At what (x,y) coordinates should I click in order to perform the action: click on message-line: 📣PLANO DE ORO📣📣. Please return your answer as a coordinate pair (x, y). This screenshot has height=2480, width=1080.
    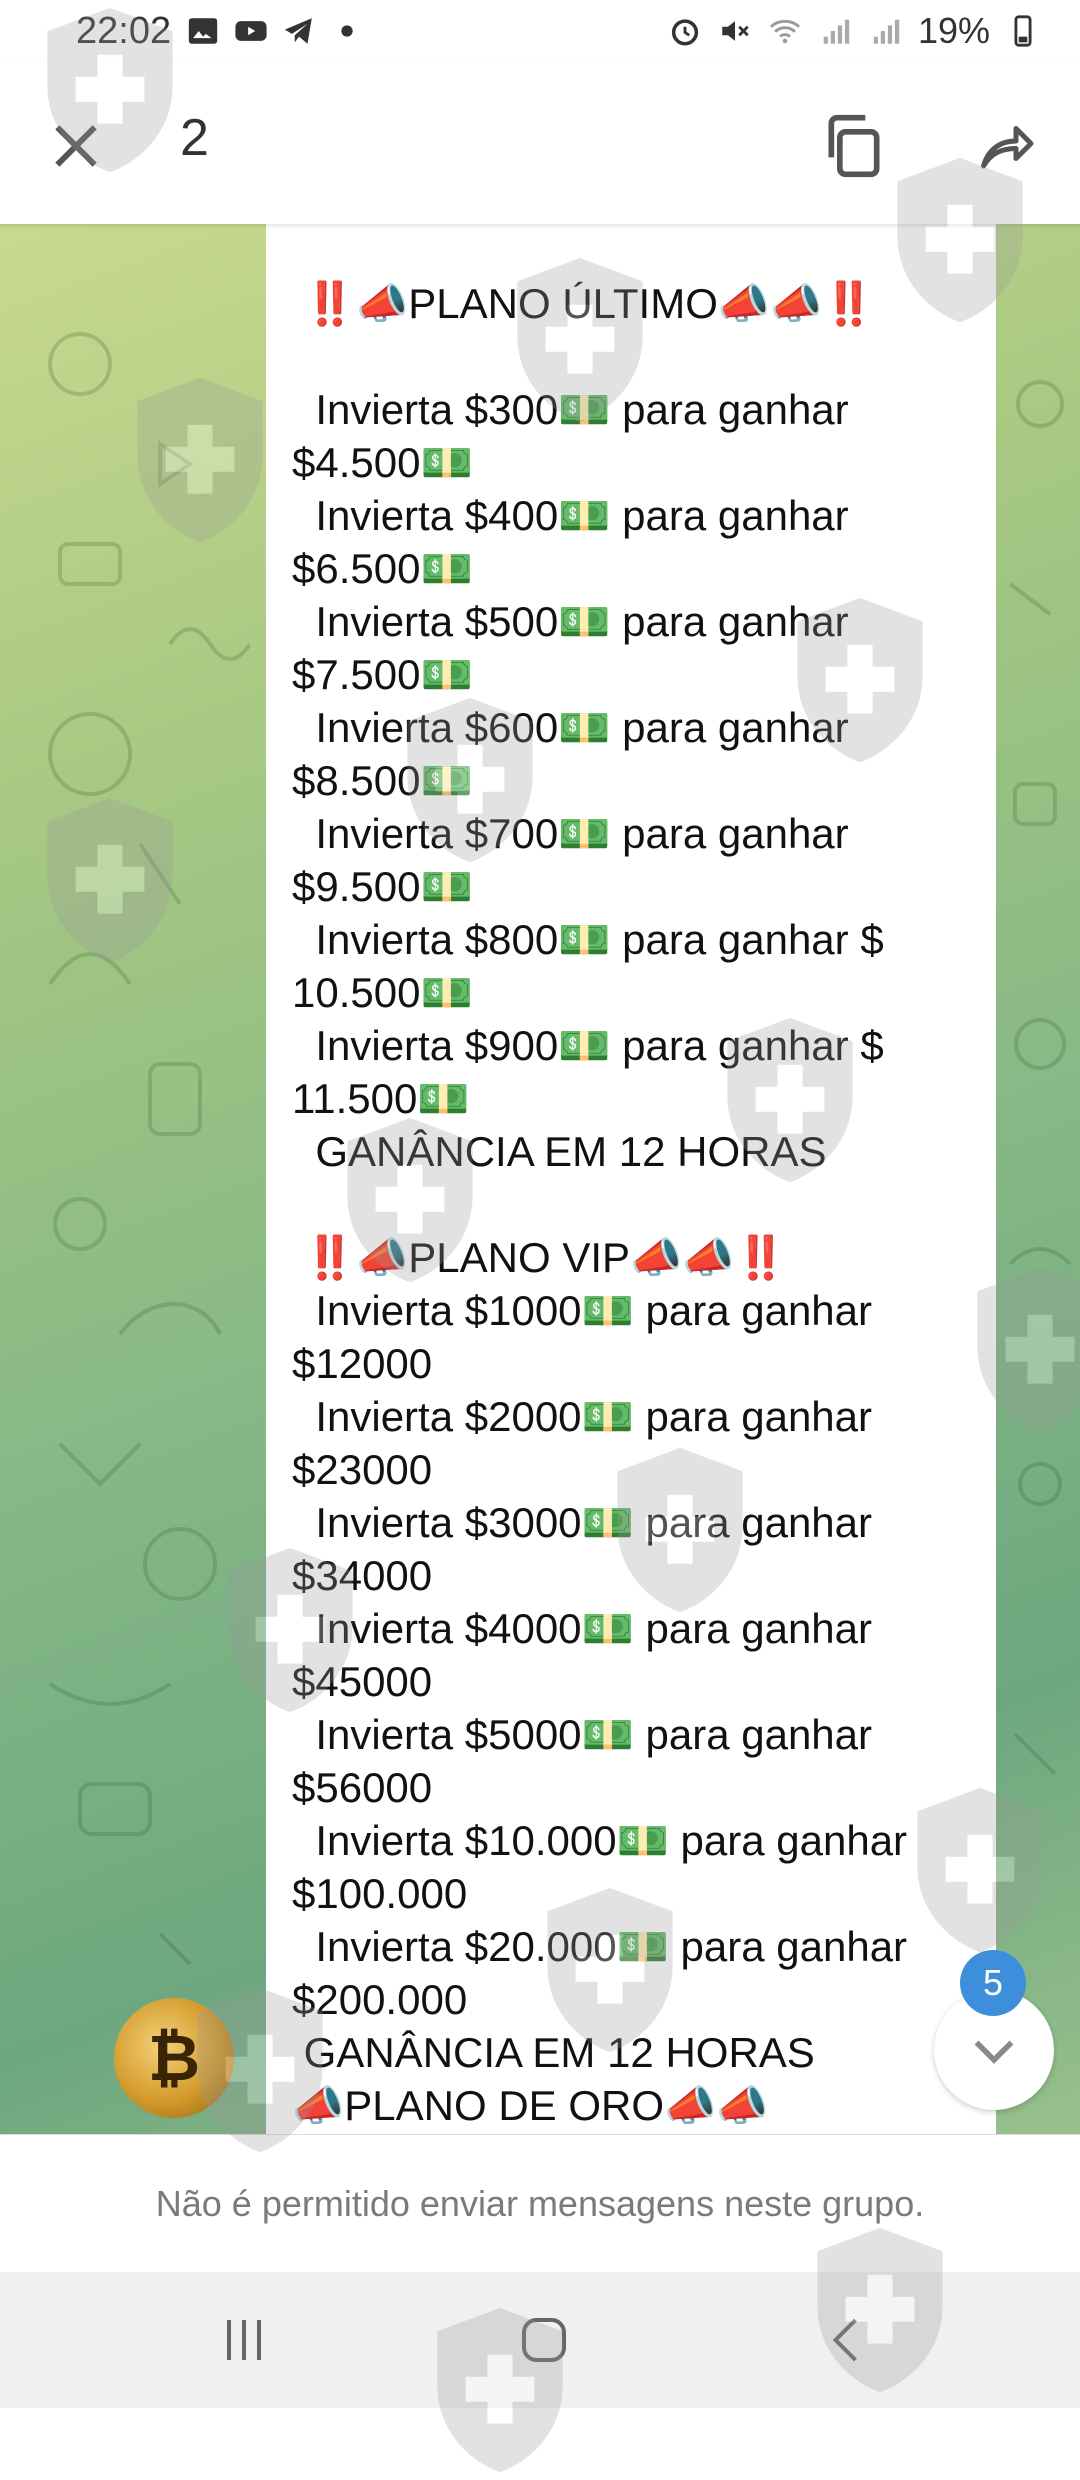
    Looking at the image, I should click on (530, 2105).